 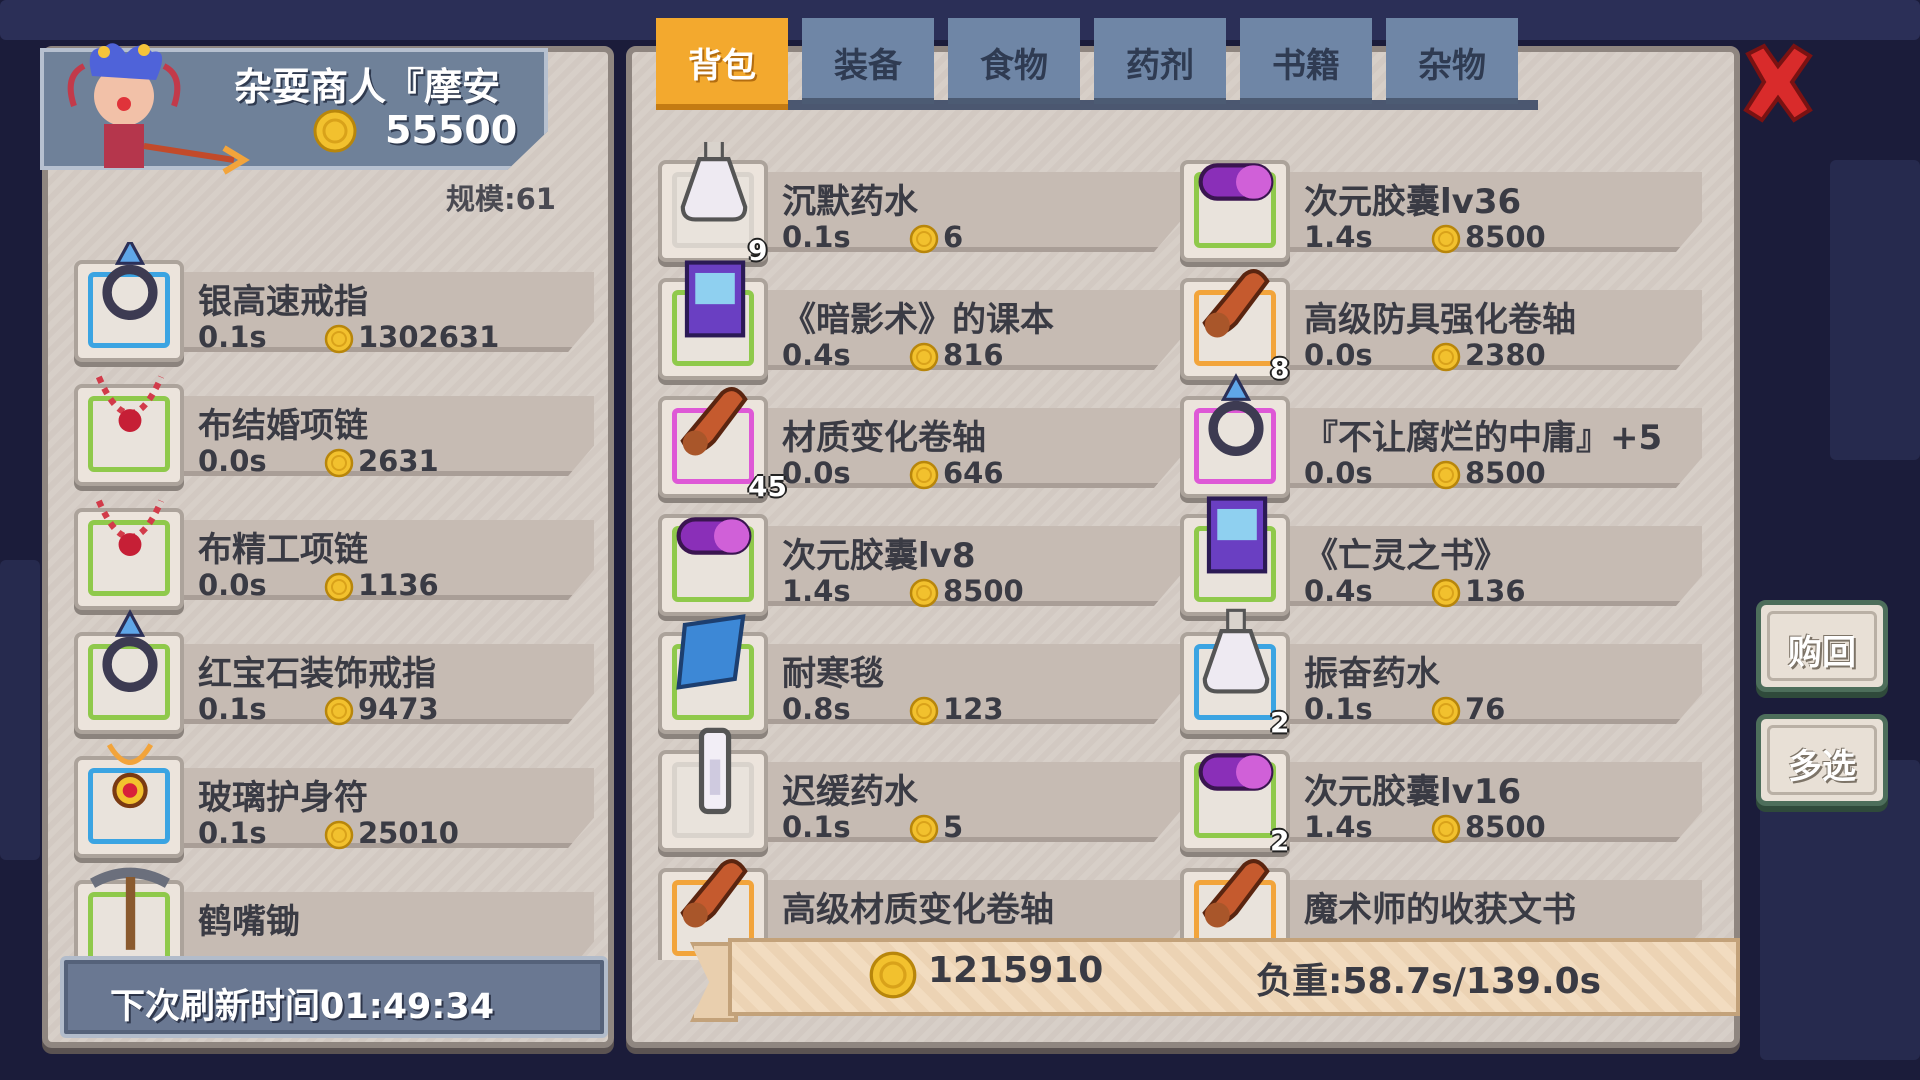 I want to click on tab-1: 装备, so click(x=868, y=61).